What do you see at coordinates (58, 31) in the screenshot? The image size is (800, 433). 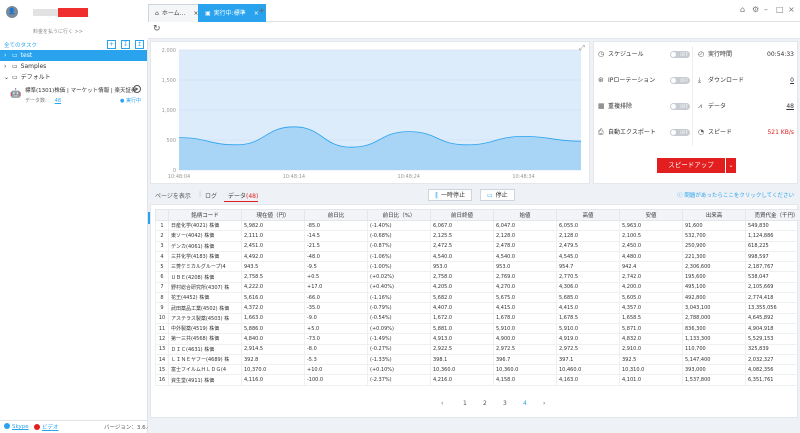 I see `billing-link: 料金を払うに行く >>` at bounding box center [58, 31].